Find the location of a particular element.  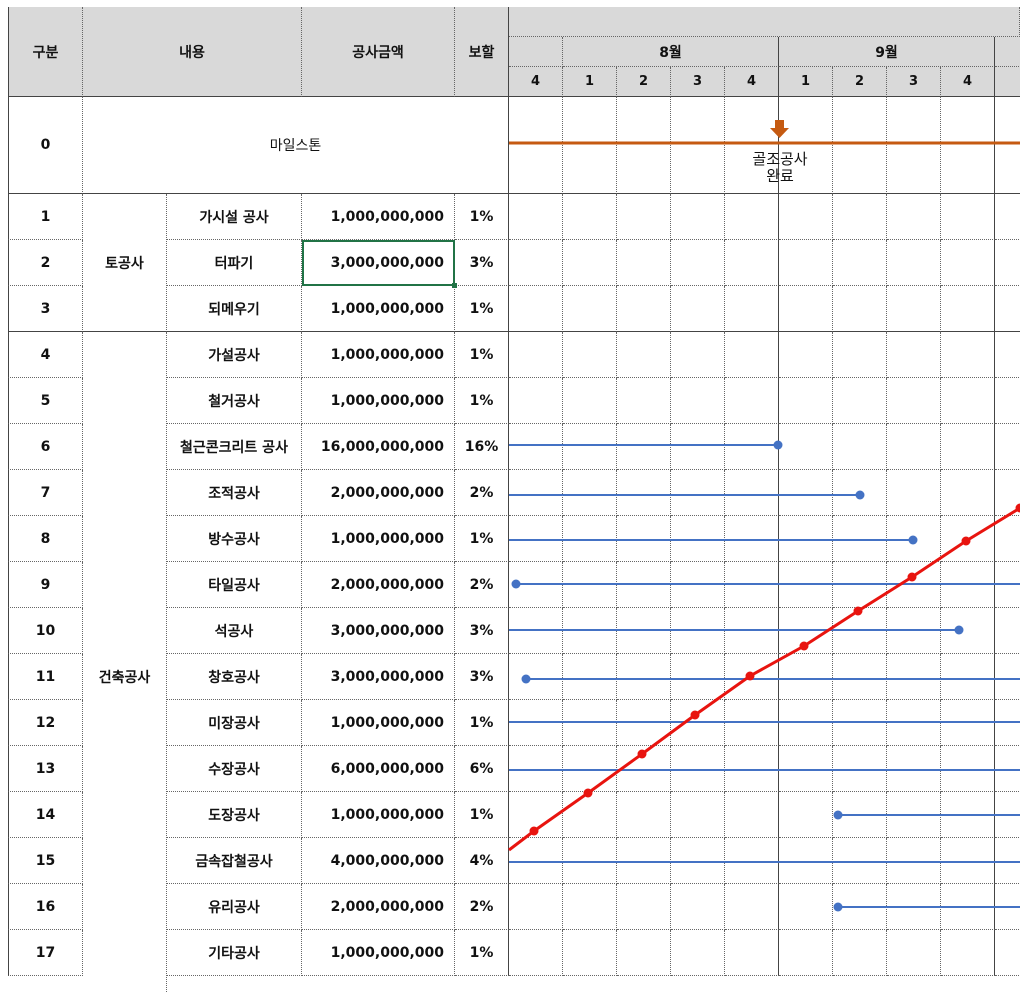

milestone-arrow-stem is located at coordinates (779, 124).